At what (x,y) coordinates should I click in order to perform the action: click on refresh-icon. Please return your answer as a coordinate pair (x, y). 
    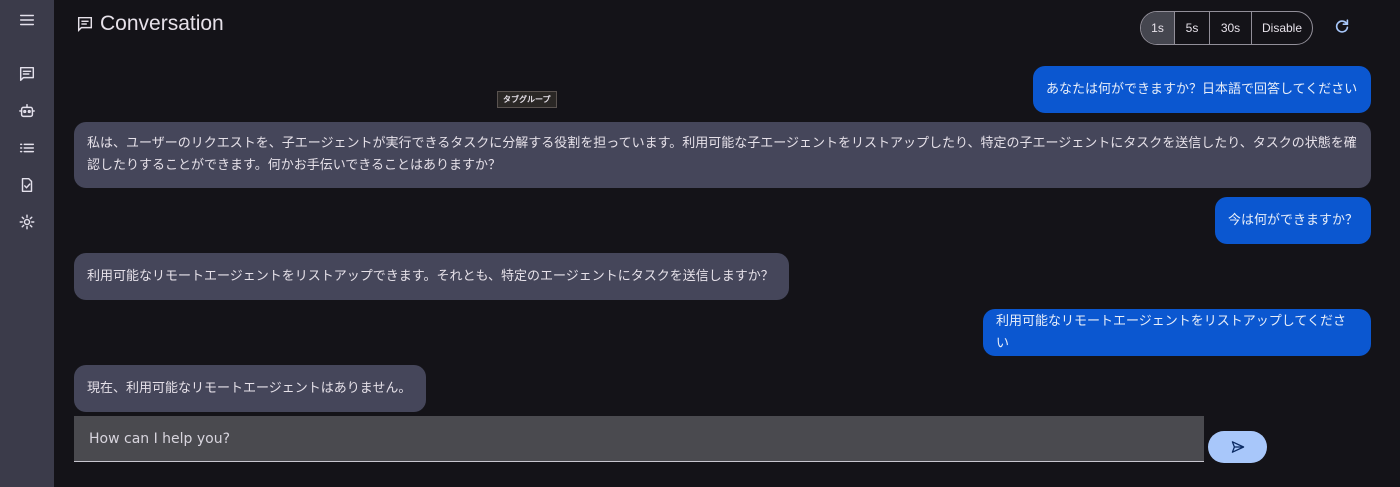
    Looking at the image, I should click on (1342, 26).